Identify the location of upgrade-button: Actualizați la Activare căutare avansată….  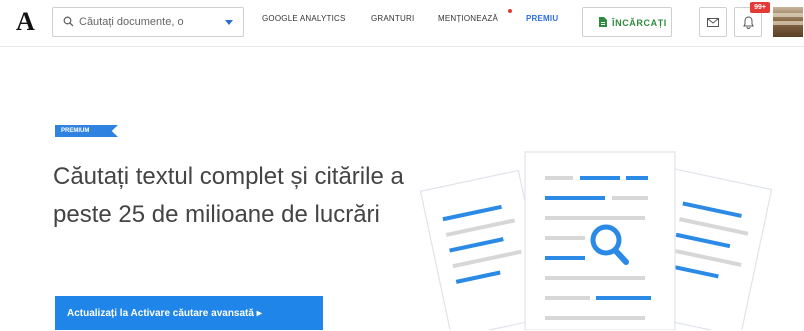
(189, 313).